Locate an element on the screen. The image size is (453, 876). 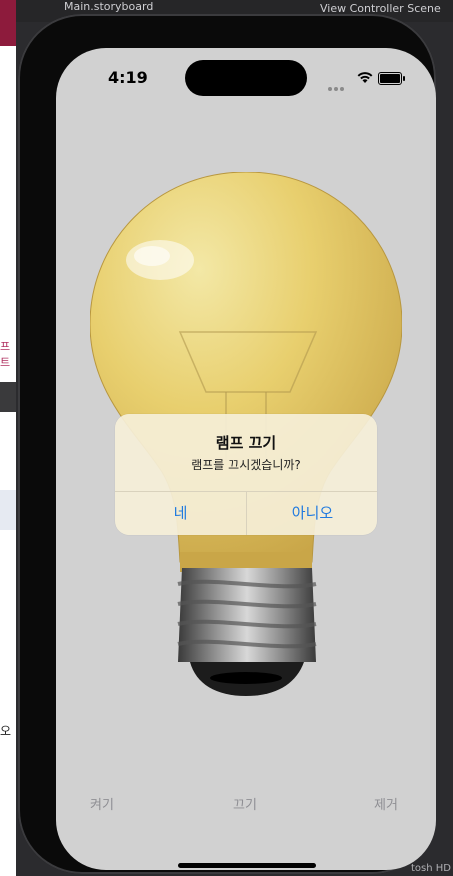
status-time: 4:19 is located at coordinates (128, 77).